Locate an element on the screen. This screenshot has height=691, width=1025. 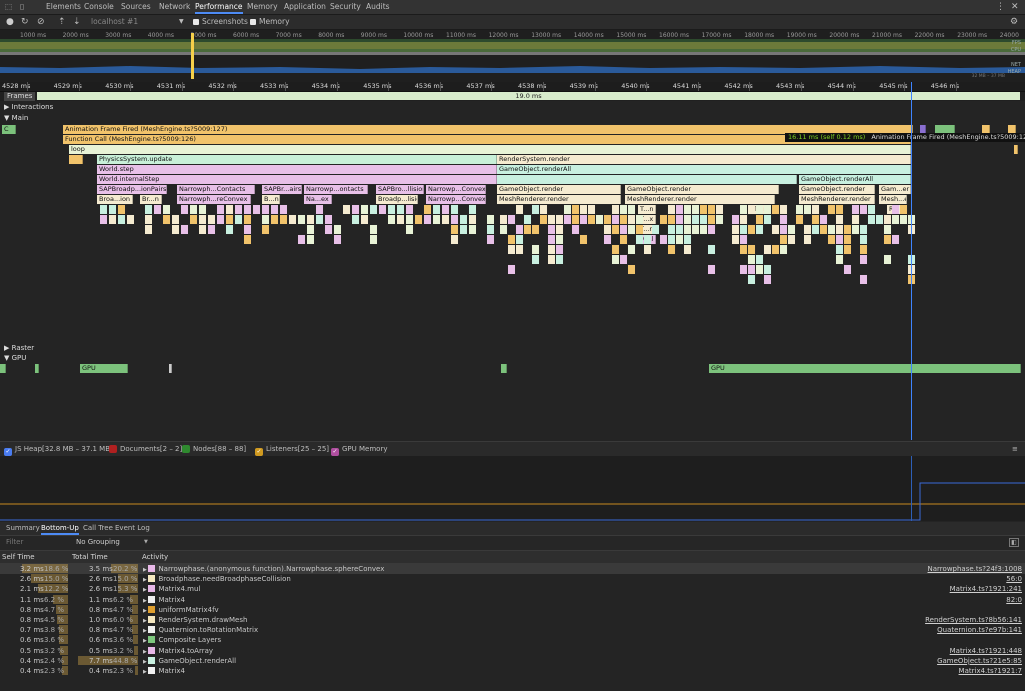
flame-physics-update: PhysicsSystem.update is located at coordinates (297, 159).